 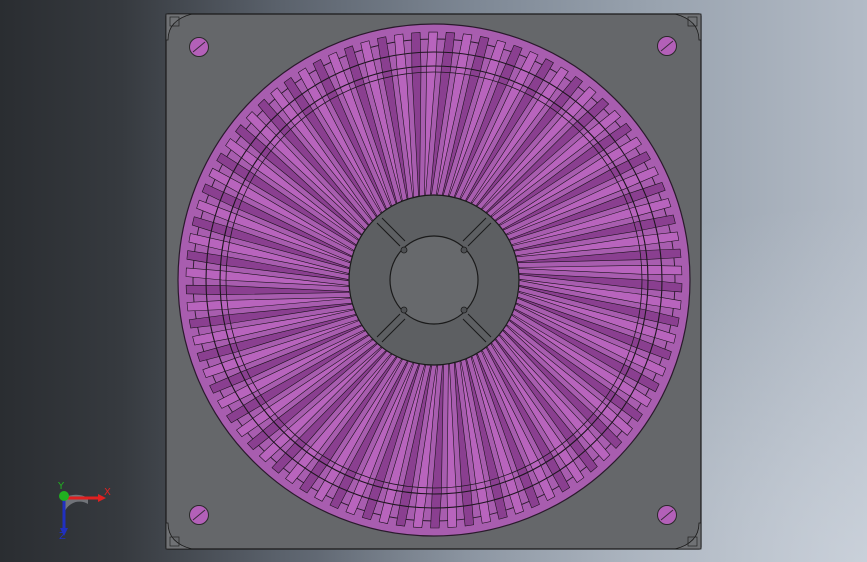 What do you see at coordinates (404, 250) in the screenshot?
I see `motor-cap-notch-top-left` at bounding box center [404, 250].